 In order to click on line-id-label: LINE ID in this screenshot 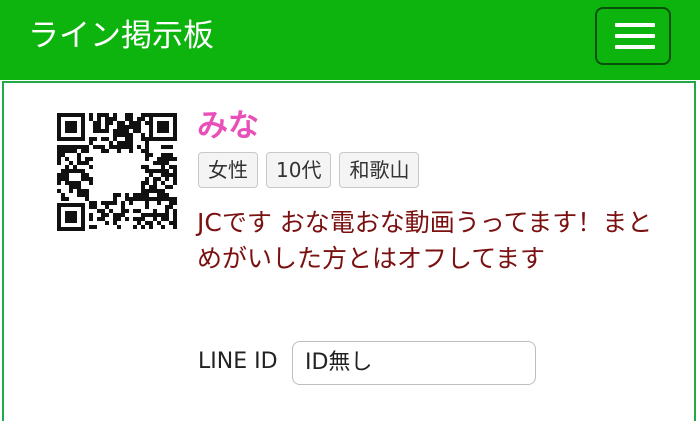, I will do `click(238, 361)`.